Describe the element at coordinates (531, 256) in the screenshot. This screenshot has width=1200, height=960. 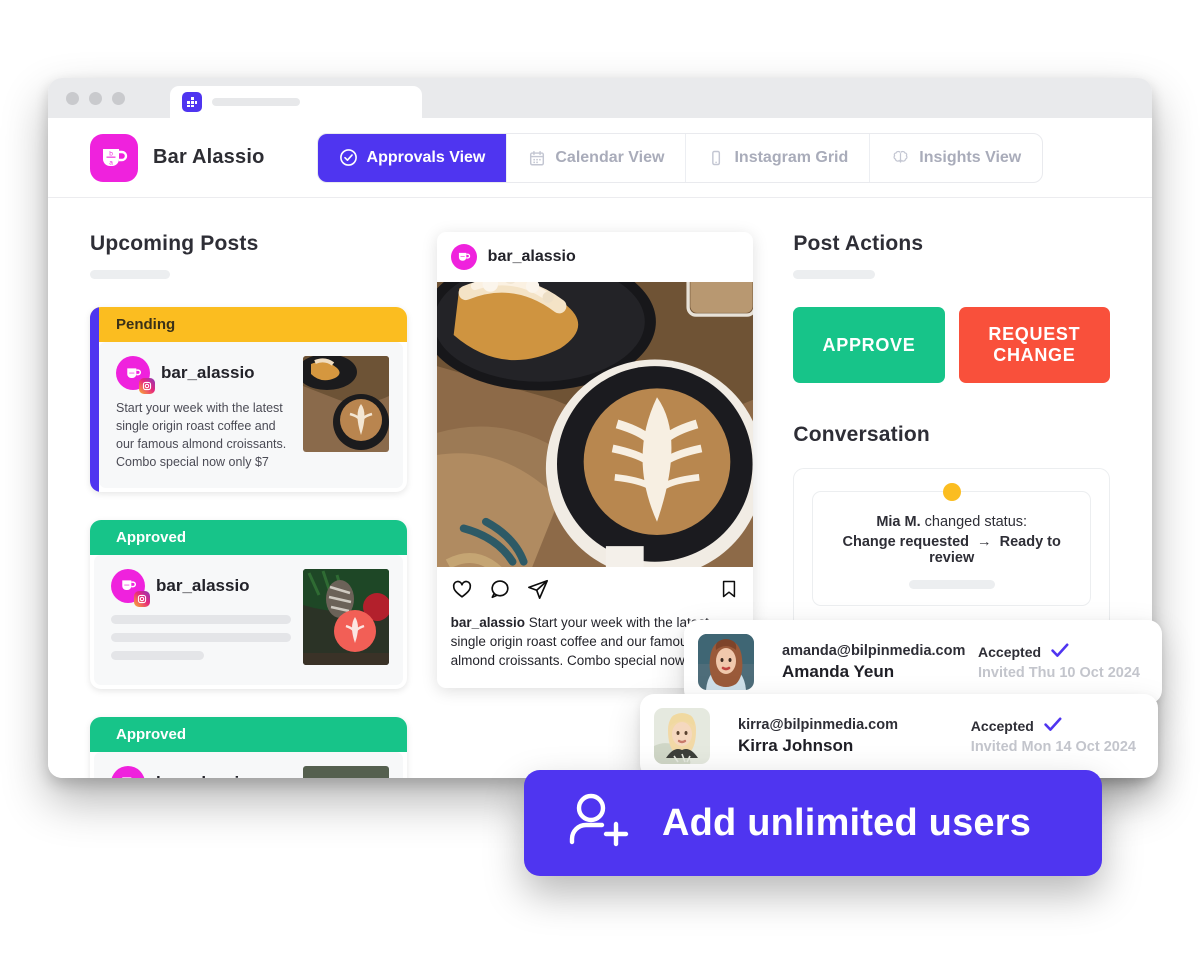
I see `instagram-post-handle: bar_alassio` at that location.